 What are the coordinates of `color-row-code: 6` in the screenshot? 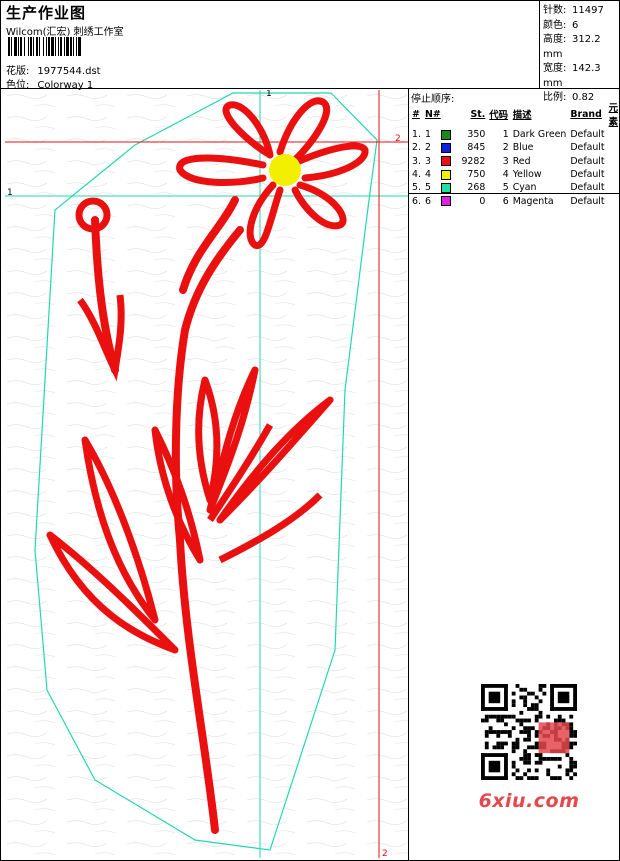 It's located at (505, 201).